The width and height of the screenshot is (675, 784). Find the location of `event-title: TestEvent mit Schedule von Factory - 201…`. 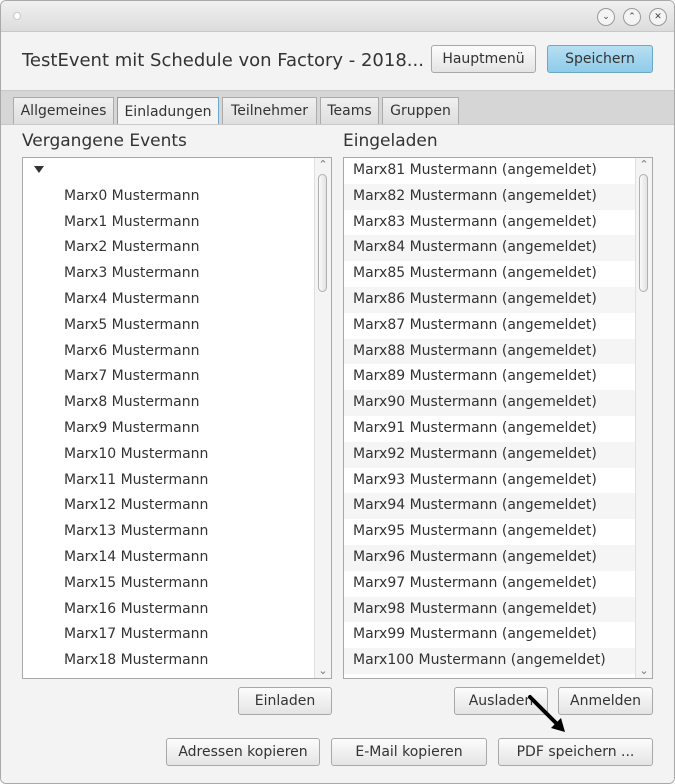

event-title: TestEvent mit Schedule von Factory - 201… is located at coordinates (223, 60).